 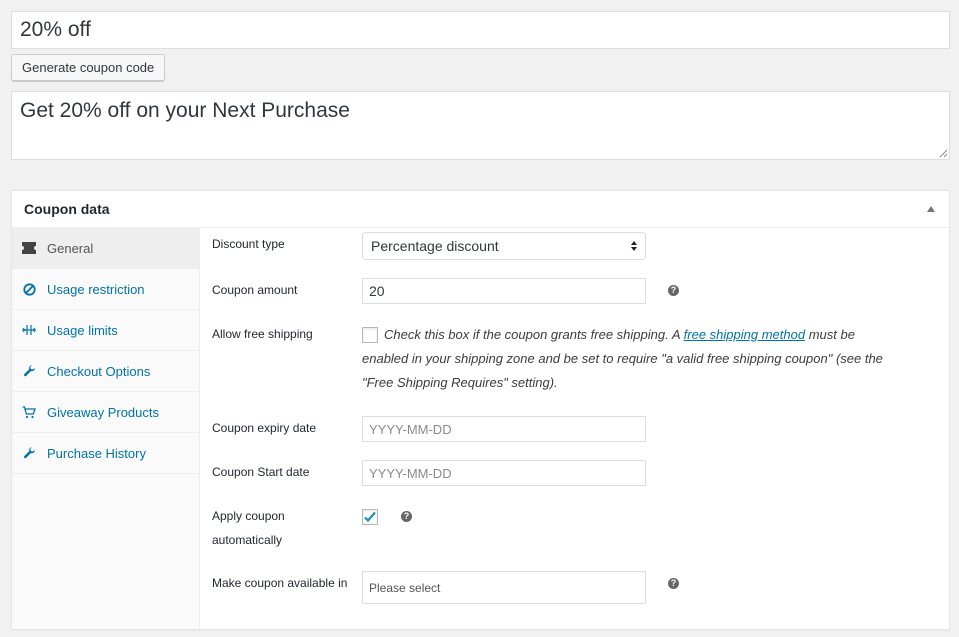 I want to click on free-shipping-method-link: free shipping method, so click(x=744, y=334).